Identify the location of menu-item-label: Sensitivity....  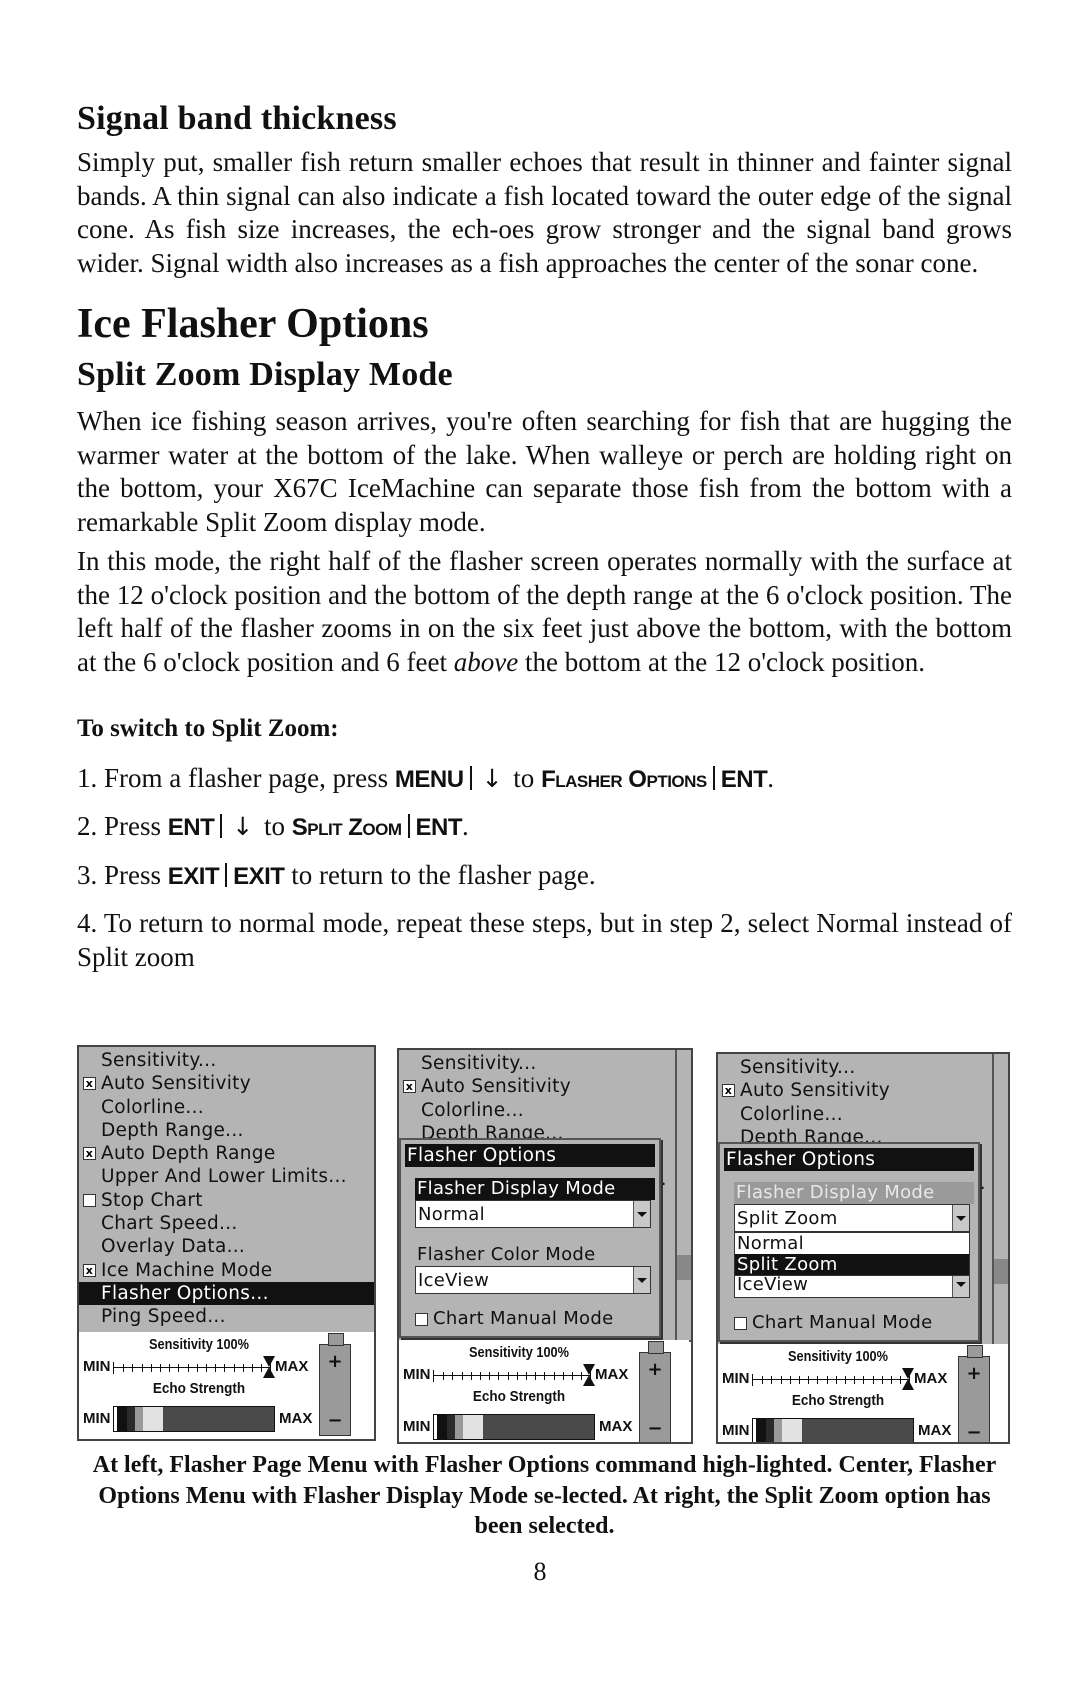
(479, 1063).